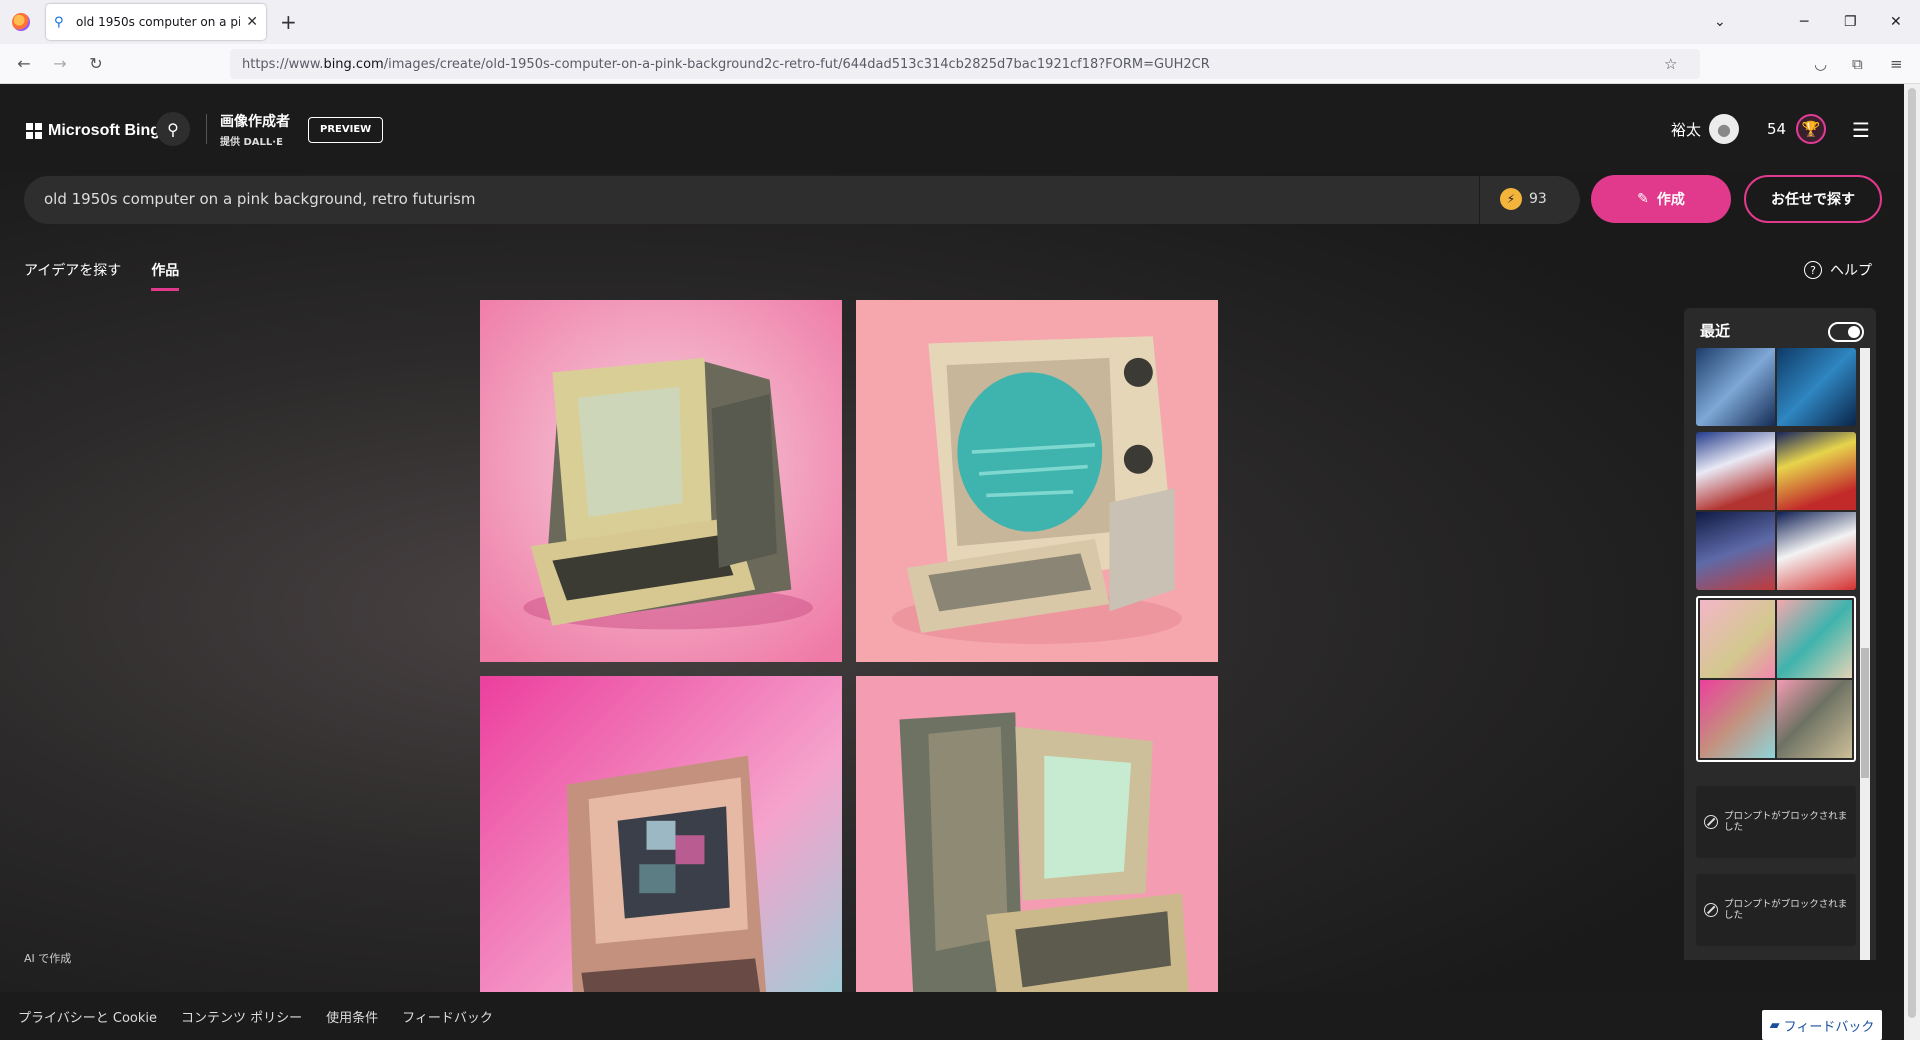 This screenshot has height=1040, width=1920. I want to click on feedback-label: フィードバック, so click(1829, 1027).